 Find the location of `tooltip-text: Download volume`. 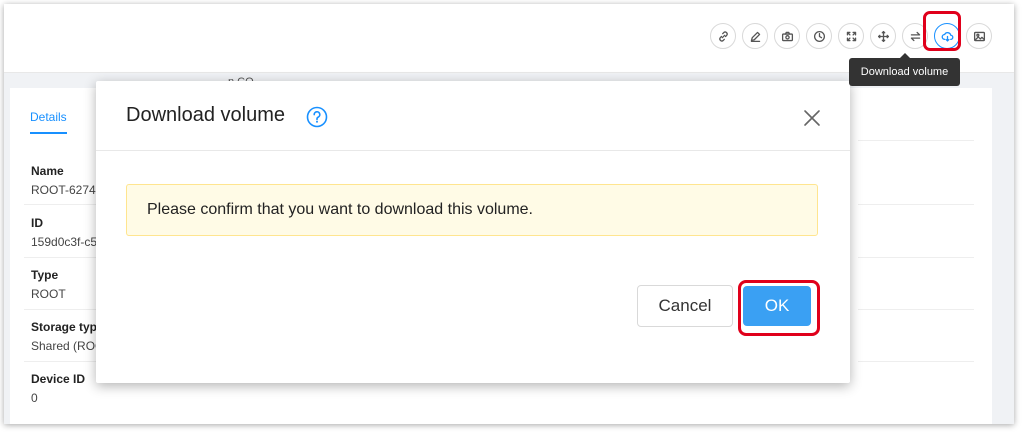

tooltip-text: Download volume is located at coordinates (904, 72).